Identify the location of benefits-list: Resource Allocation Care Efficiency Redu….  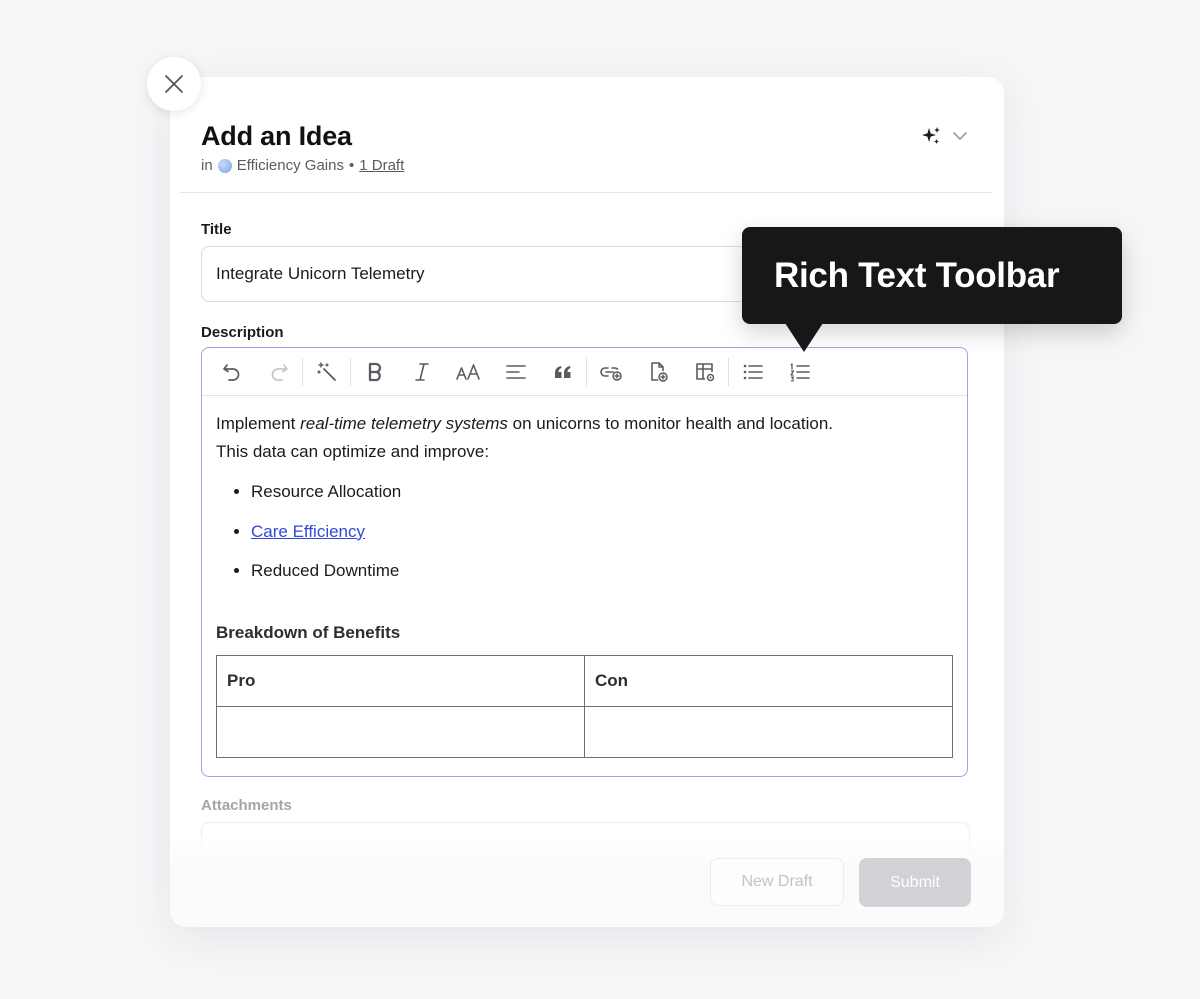
(584, 531).